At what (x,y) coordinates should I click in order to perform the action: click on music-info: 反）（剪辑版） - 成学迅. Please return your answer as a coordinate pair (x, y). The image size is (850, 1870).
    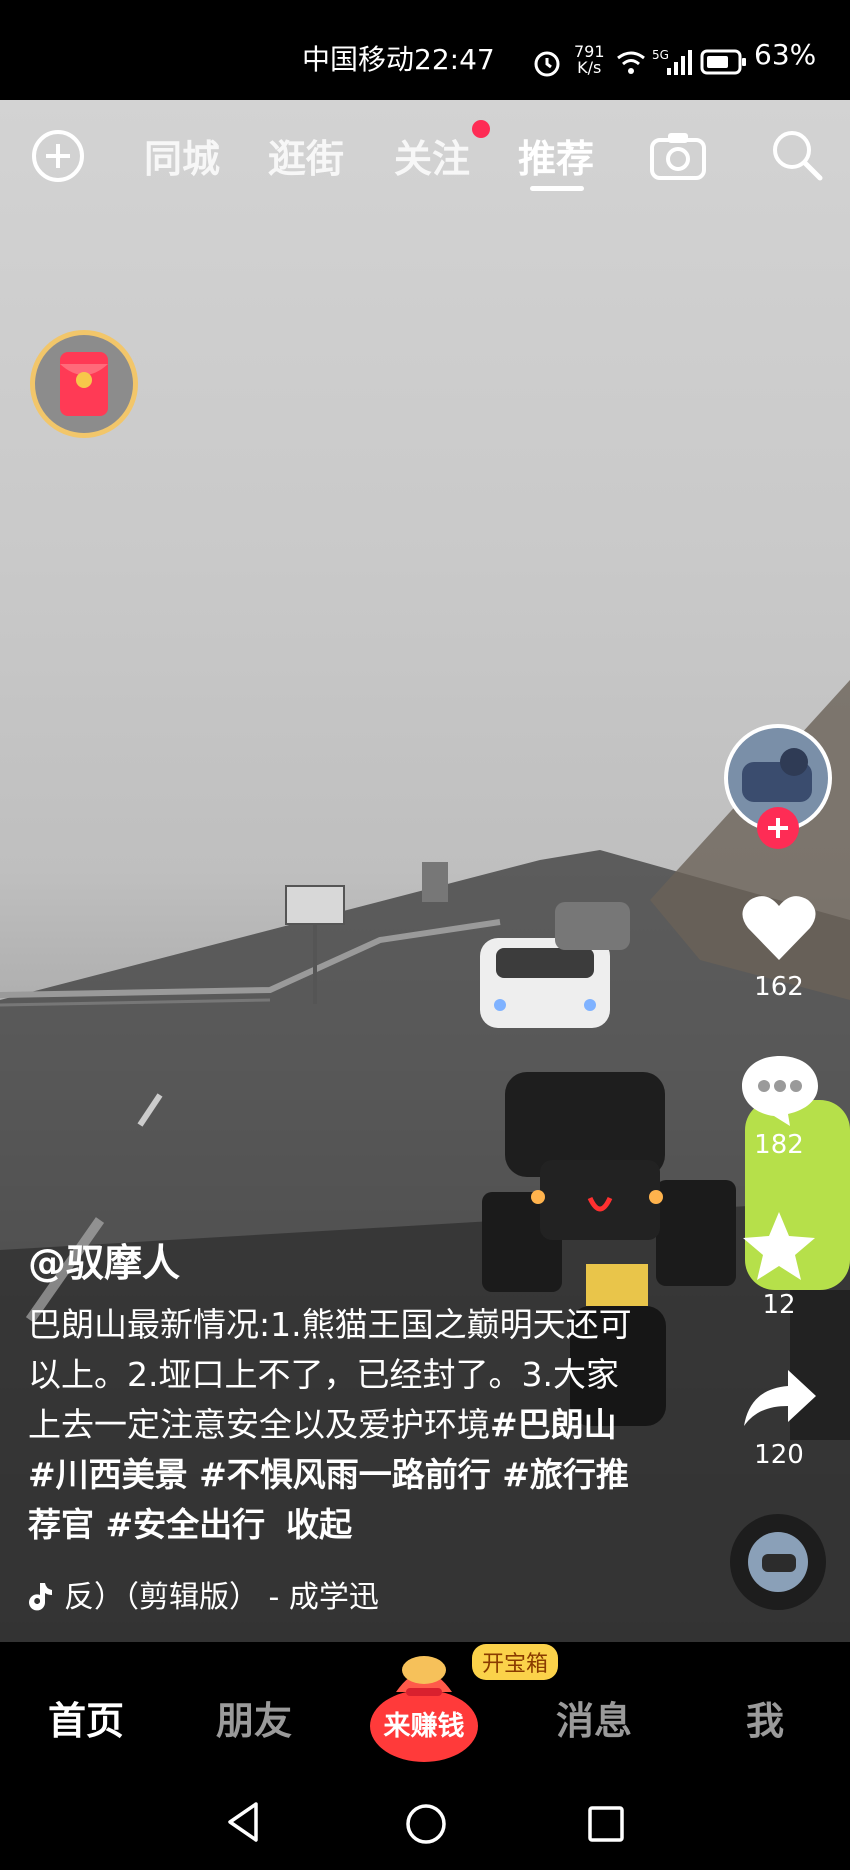
    Looking at the image, I should click on (203, 1594).